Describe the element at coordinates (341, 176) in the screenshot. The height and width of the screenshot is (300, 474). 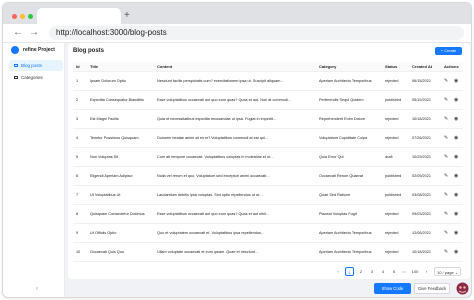
I see `cell-category: Occaecati Rerum Quaerat` at that location.